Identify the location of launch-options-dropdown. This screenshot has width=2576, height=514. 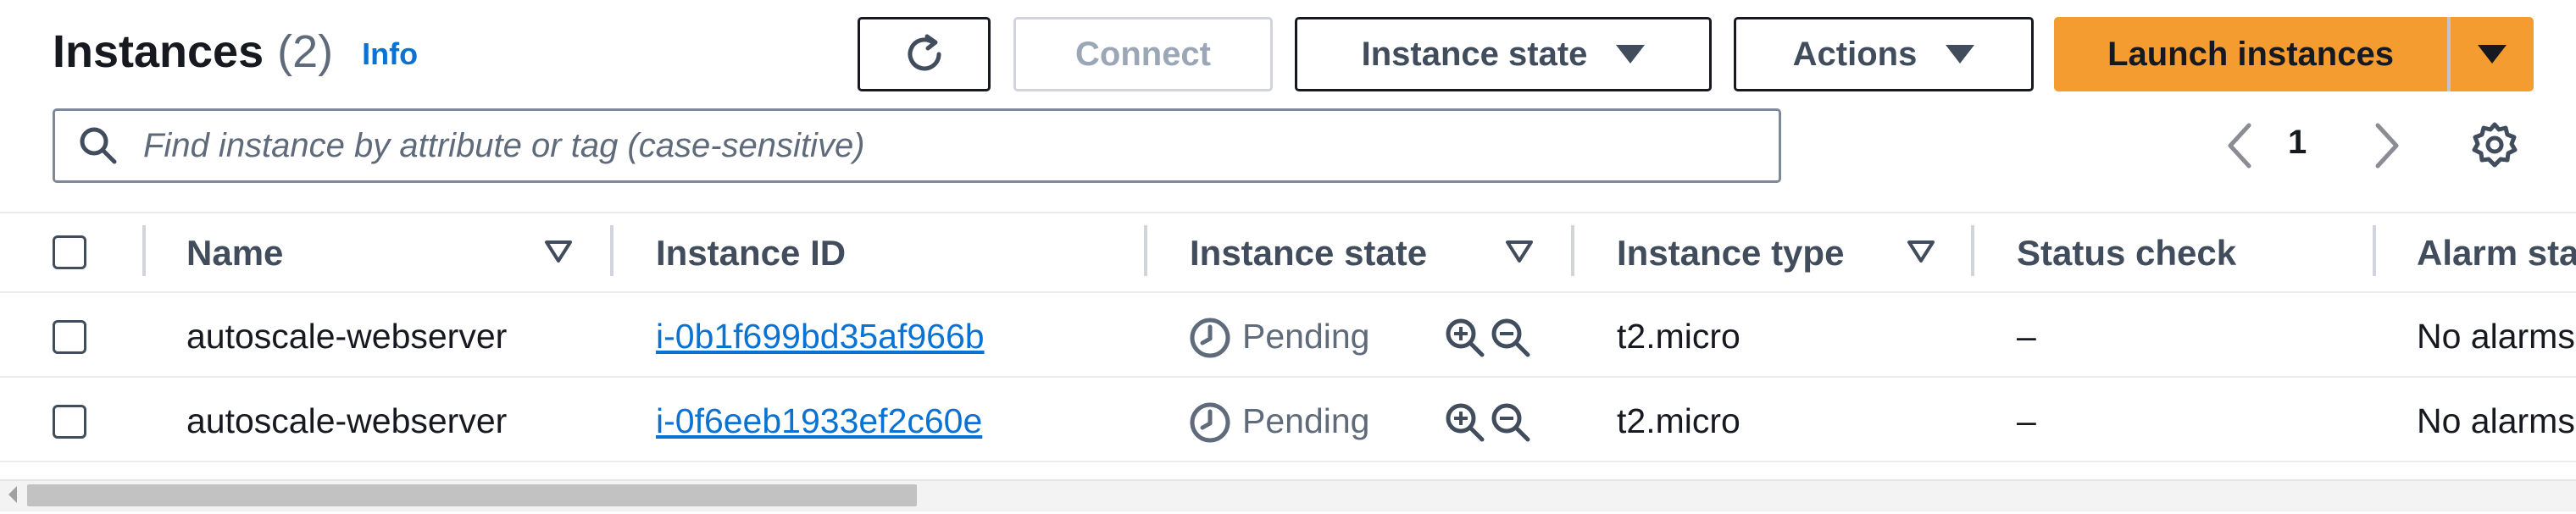
(2492, 54).